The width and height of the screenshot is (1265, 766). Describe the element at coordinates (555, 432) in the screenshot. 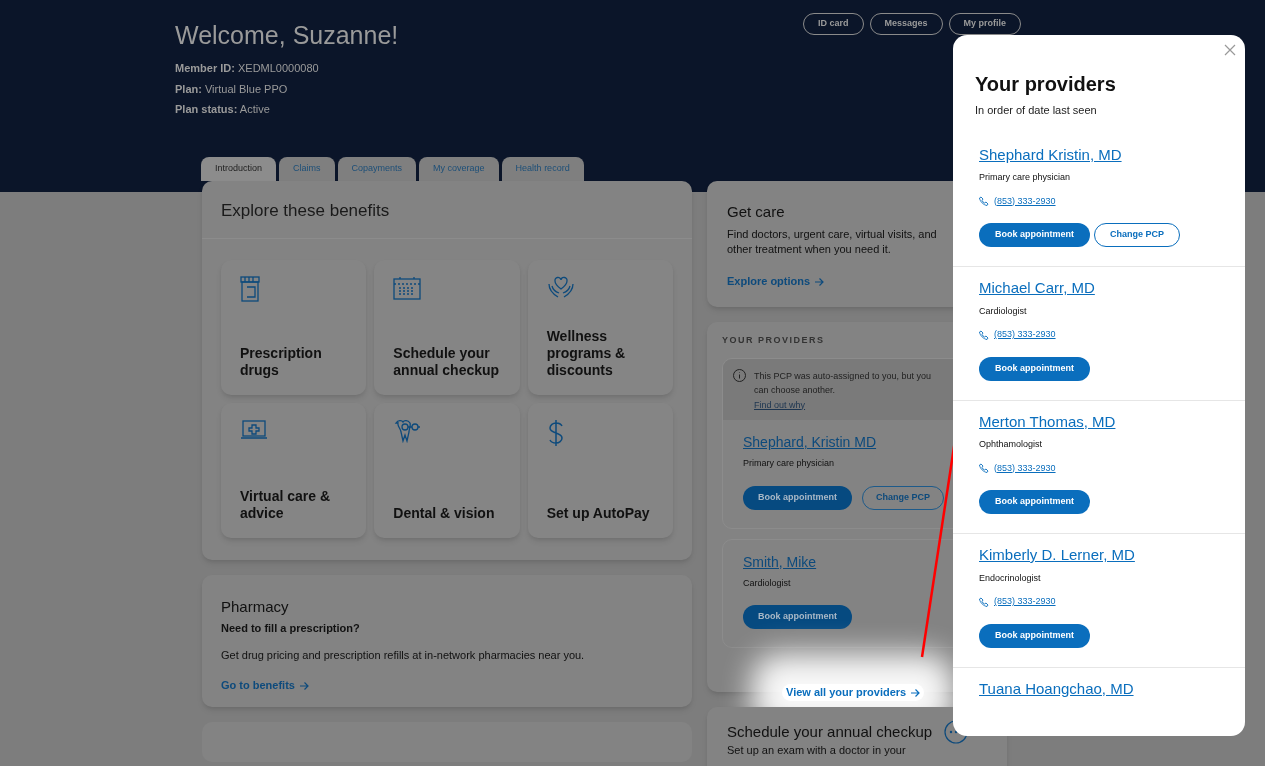

I see `dollar-icon` at that location.